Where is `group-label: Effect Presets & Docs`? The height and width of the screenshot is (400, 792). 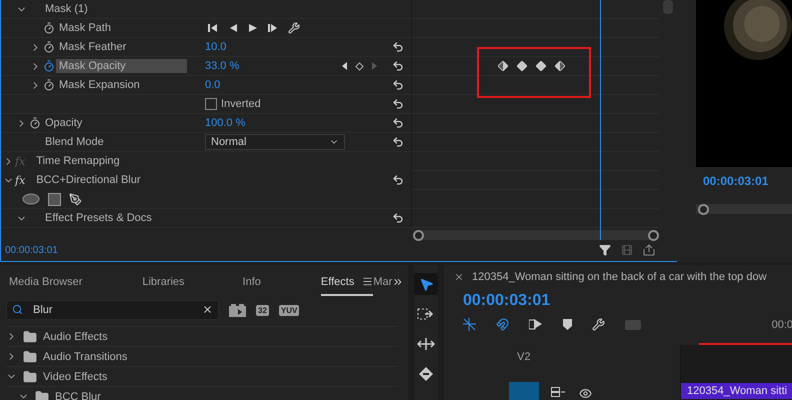 group-label: Effect Presets & Docs is located at coordinates (98, 218).